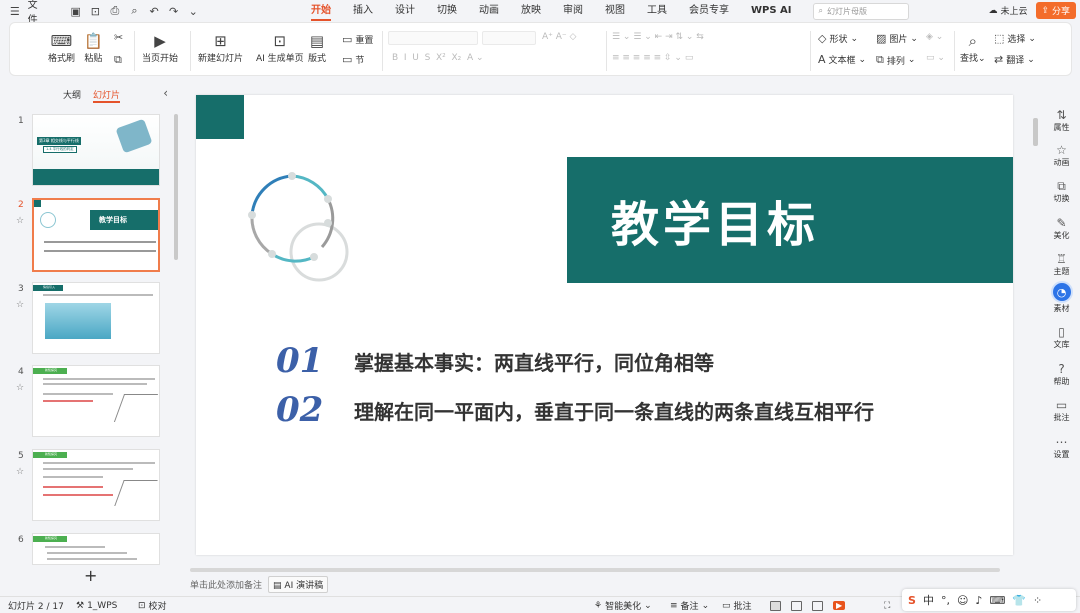  I want to click on sogou-icon: S, so click(912, 600).